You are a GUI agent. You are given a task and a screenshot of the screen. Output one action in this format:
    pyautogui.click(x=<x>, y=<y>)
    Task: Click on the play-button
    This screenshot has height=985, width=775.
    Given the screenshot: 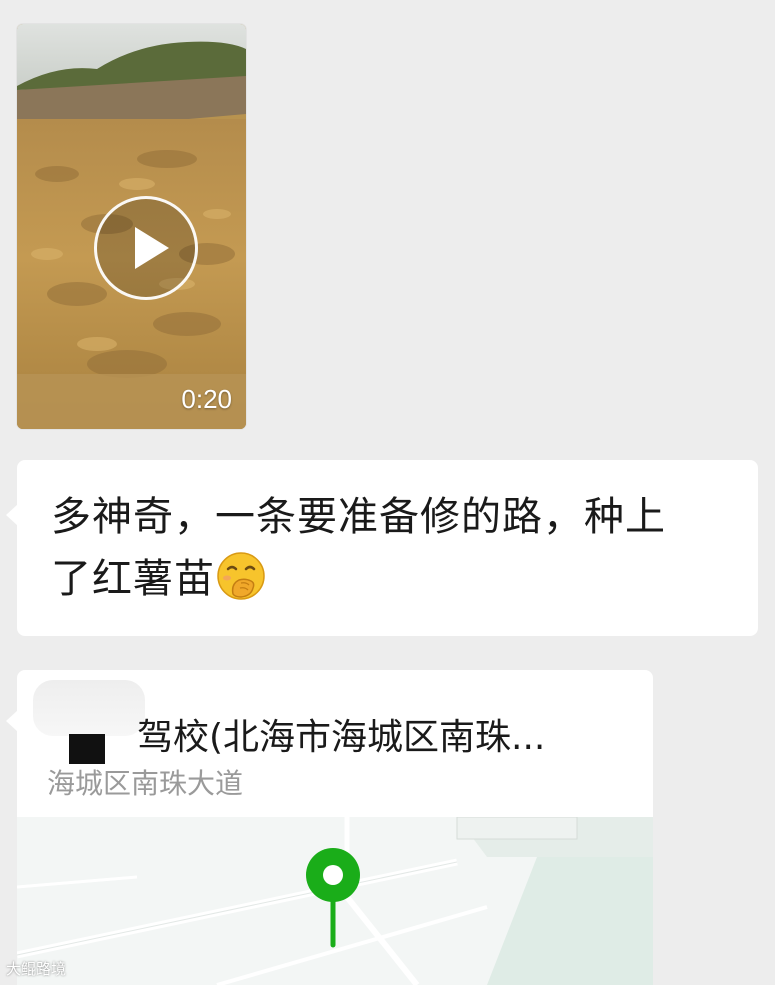 What is the action you would take?
    pyautogui.click(x=146, y=248)
    